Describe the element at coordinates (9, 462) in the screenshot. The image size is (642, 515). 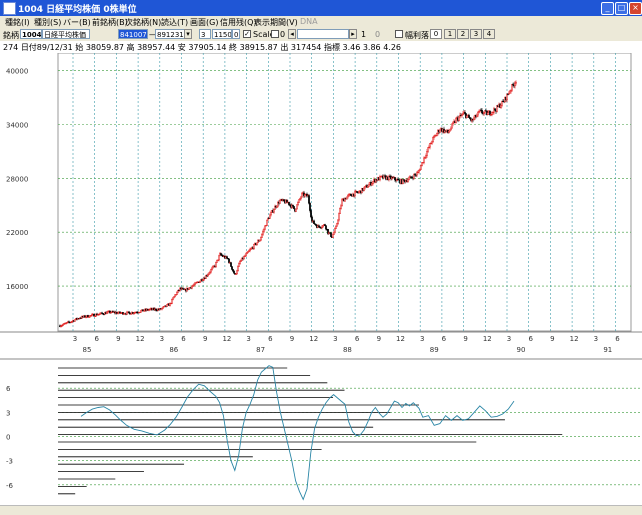
I see `indicator-y-tick-label: -3` at that location.